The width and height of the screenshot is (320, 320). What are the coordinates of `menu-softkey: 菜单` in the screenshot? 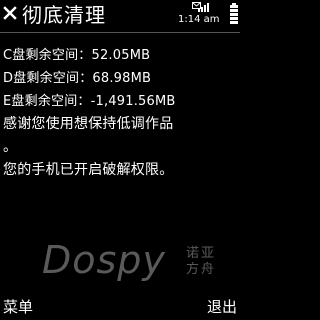 It's located at (18, 306).